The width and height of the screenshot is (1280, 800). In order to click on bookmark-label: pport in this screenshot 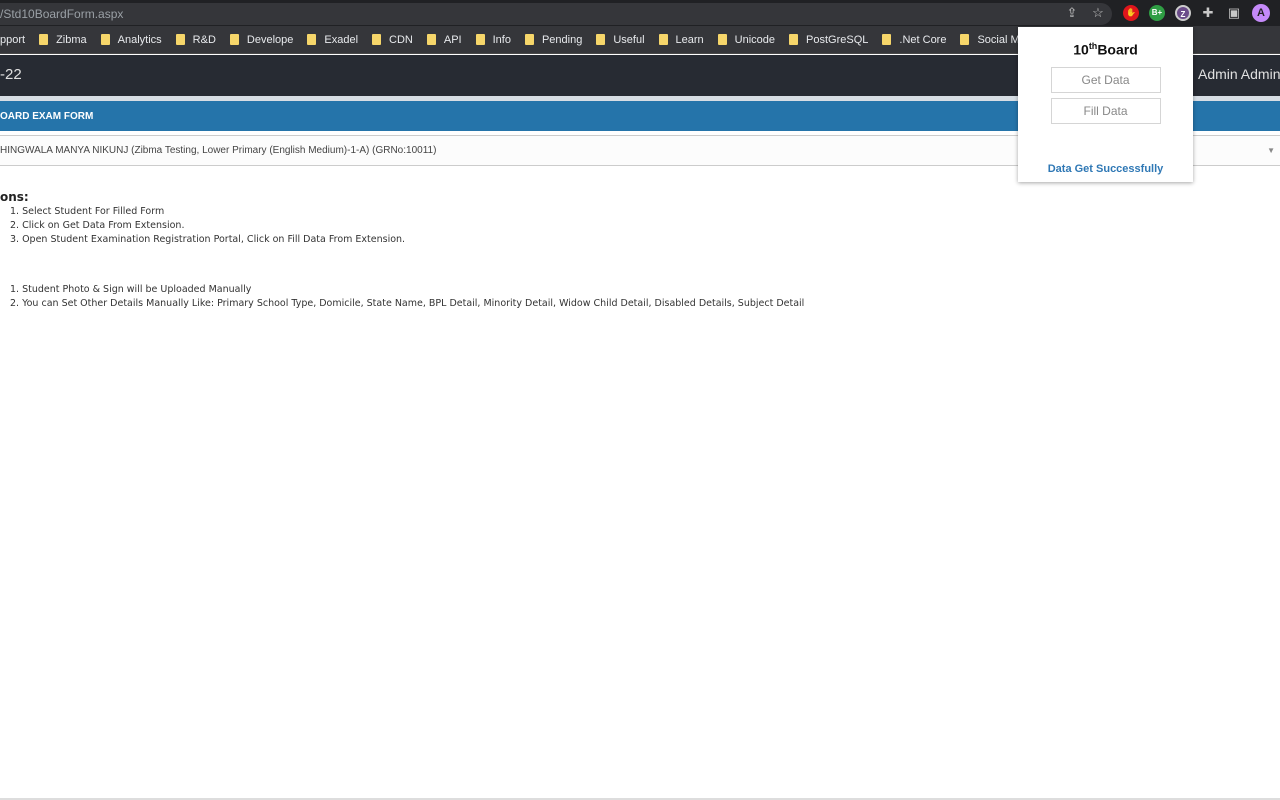, I will do `click(13, 39)`.